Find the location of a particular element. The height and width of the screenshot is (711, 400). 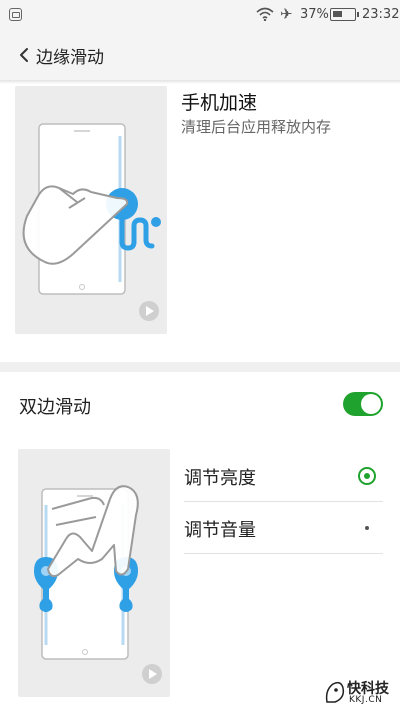

battery-icon is located at coordinates (344, 14).